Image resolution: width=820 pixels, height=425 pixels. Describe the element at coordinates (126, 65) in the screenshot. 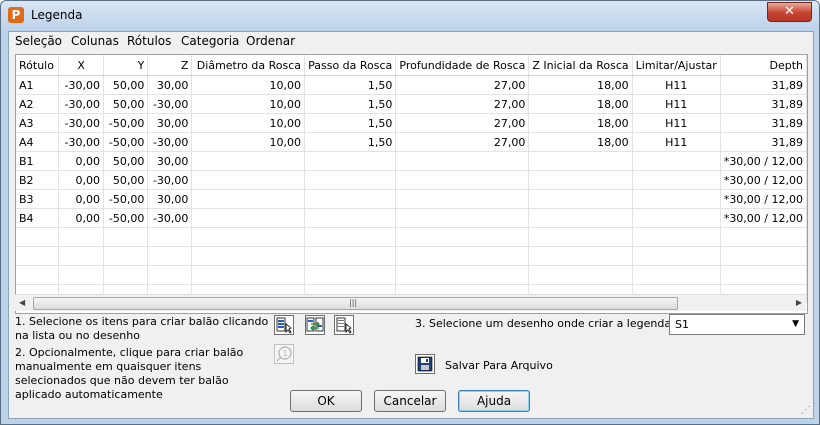

I see `column-header: Y` at that location.